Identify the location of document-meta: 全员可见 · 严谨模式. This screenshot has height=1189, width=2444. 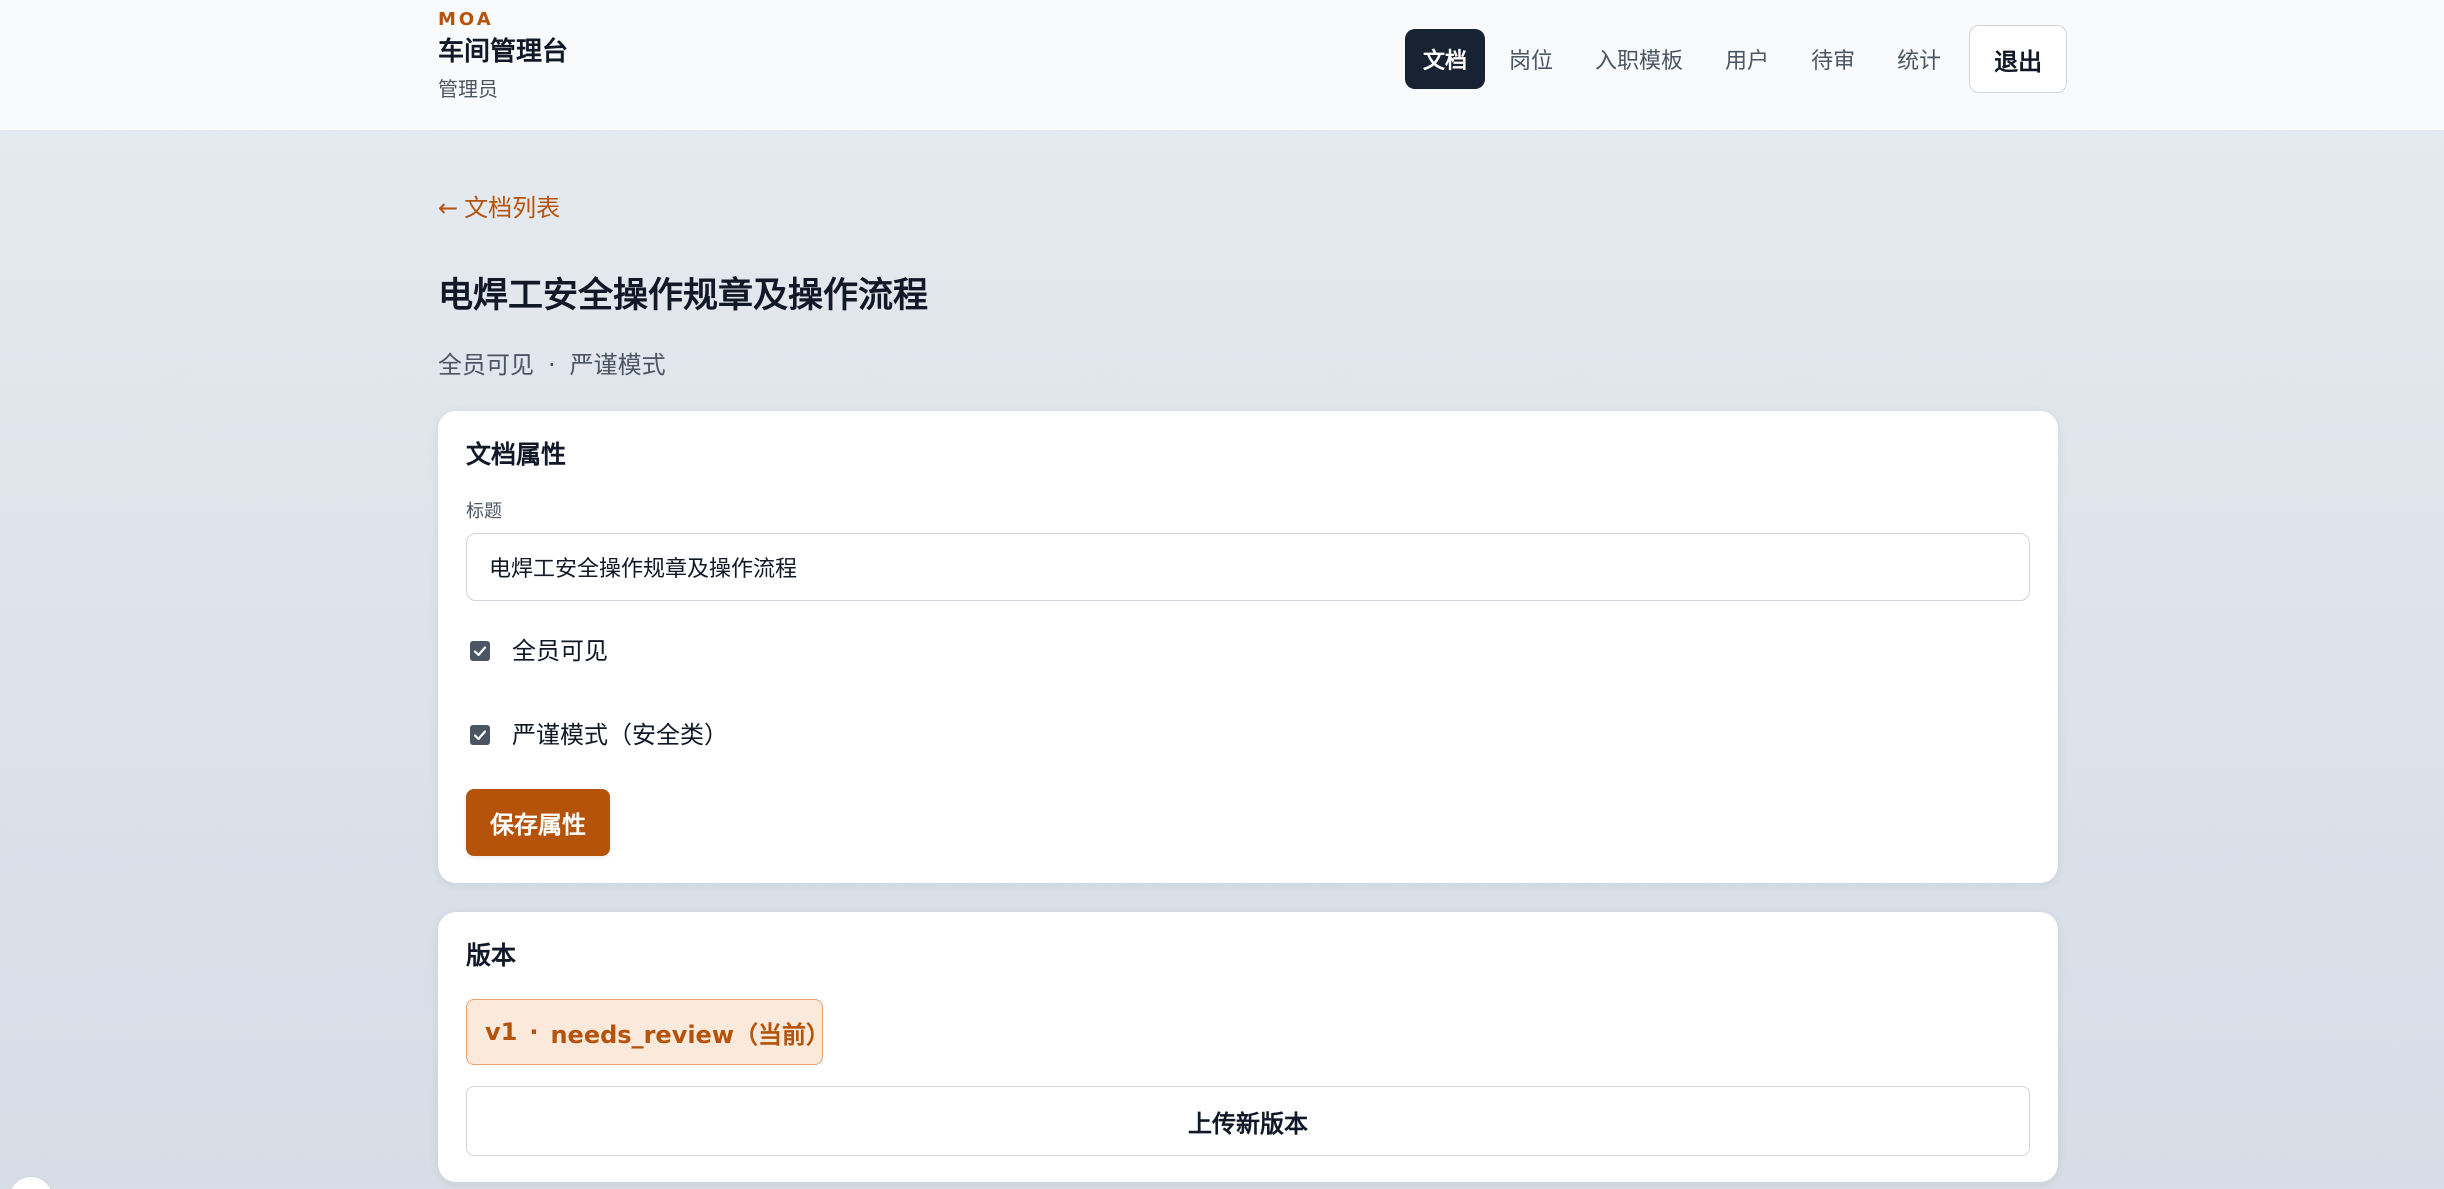
(552, 365).